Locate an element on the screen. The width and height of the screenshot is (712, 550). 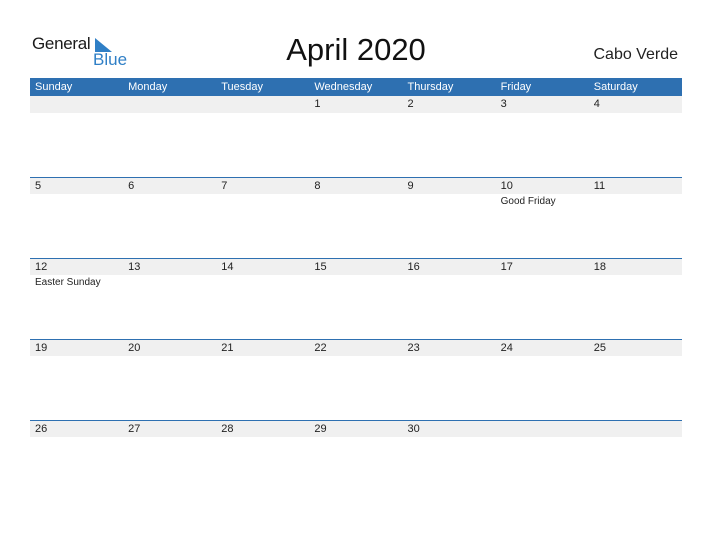
day-cell: 2 is located at coordinates (449, 136).